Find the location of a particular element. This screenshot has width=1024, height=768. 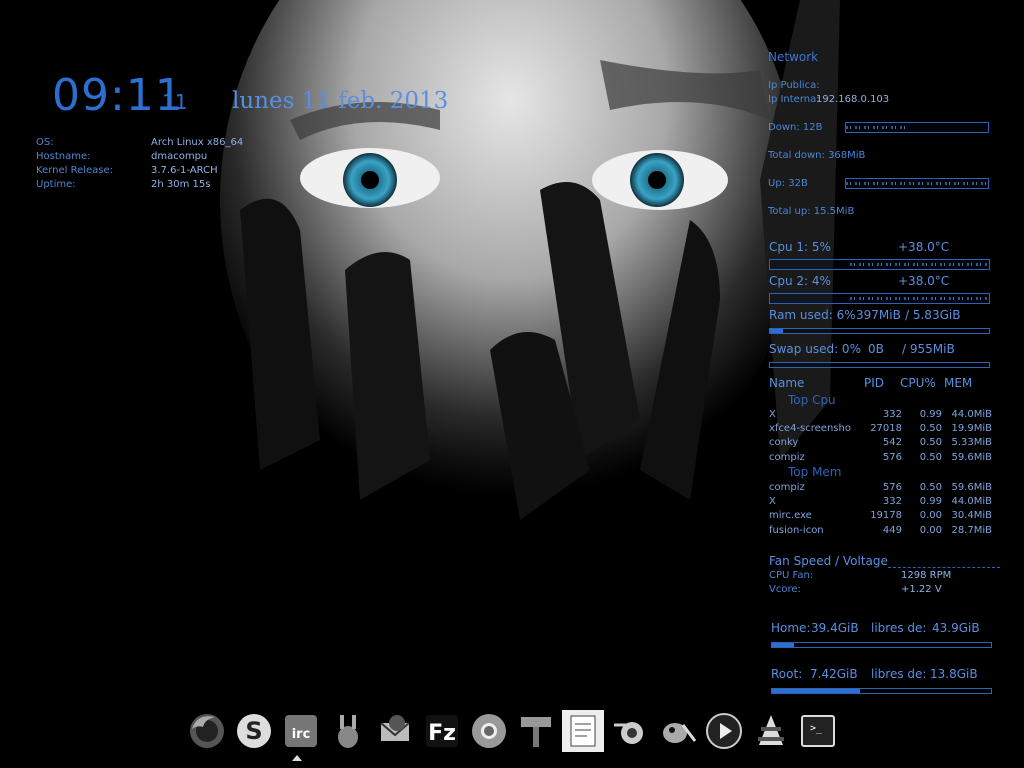

cpu-fan-value: 1298 RPM is located at coordinates (926, 575).